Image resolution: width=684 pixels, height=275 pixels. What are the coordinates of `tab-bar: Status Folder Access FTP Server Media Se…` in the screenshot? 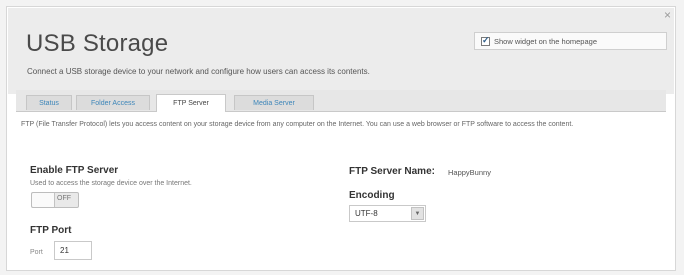 It's located at (341, 101).